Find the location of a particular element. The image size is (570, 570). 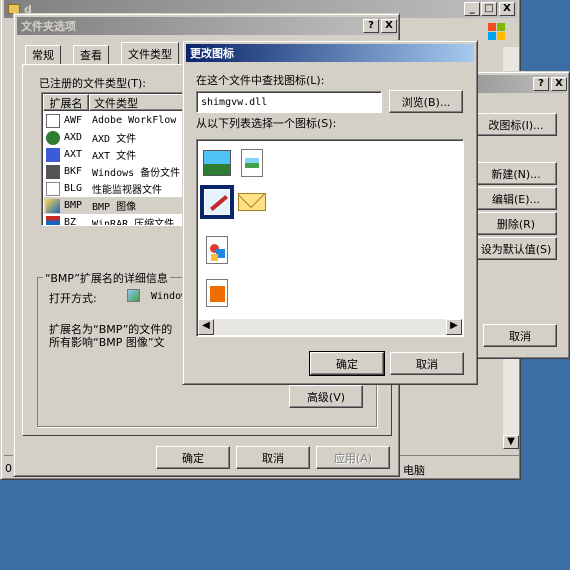

winrar-archive-icon is located at coordinates (53, 220).